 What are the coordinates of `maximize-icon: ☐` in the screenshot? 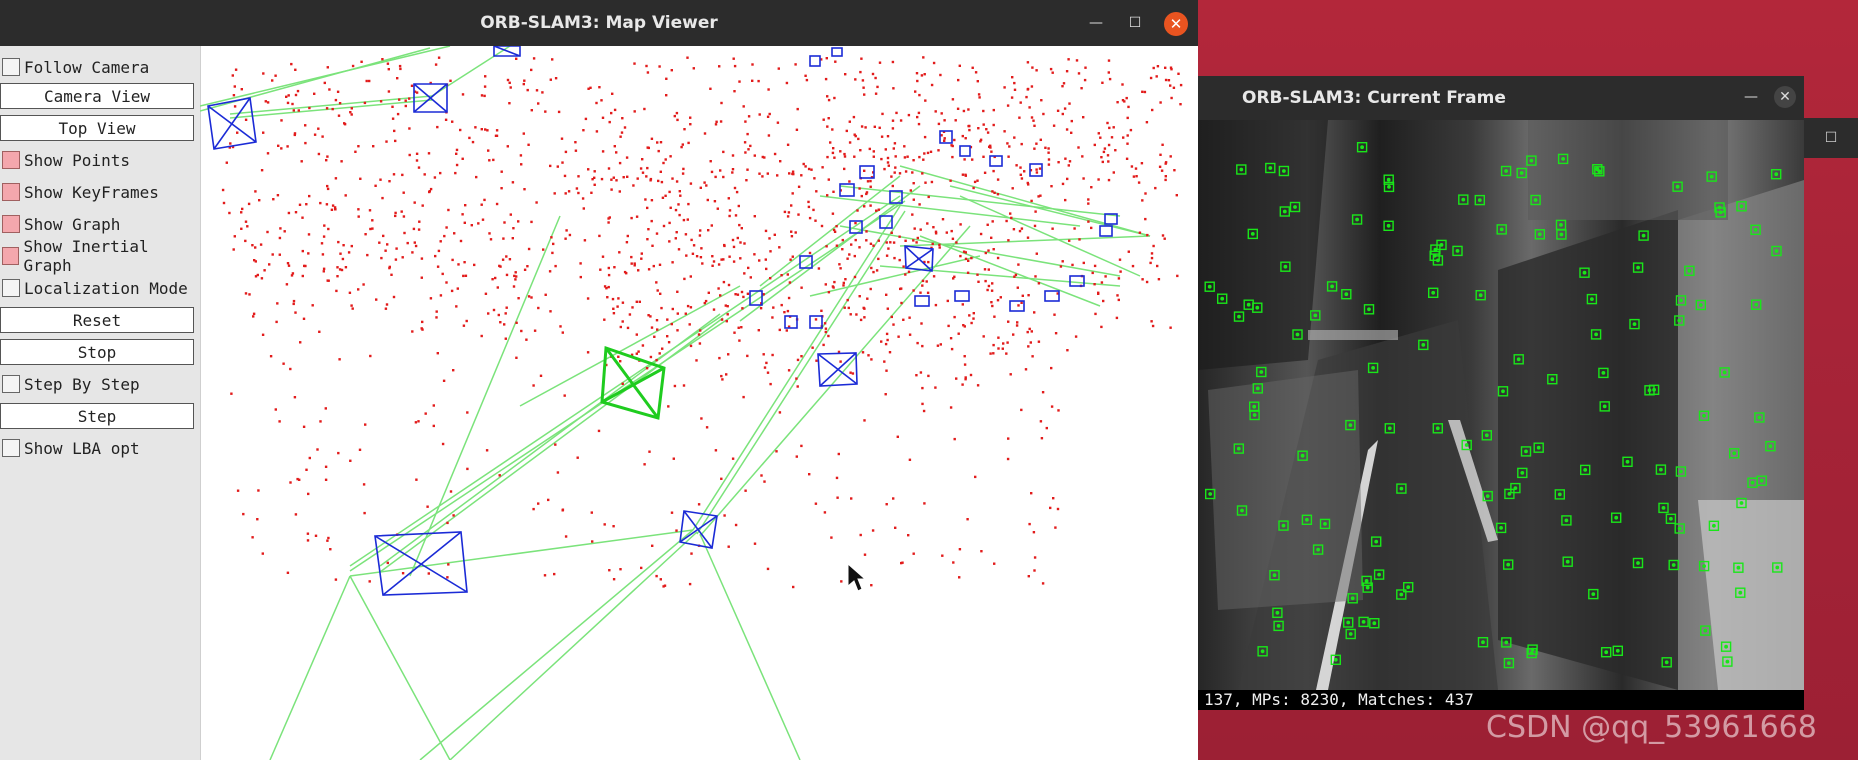 It's located at (1135, 23).